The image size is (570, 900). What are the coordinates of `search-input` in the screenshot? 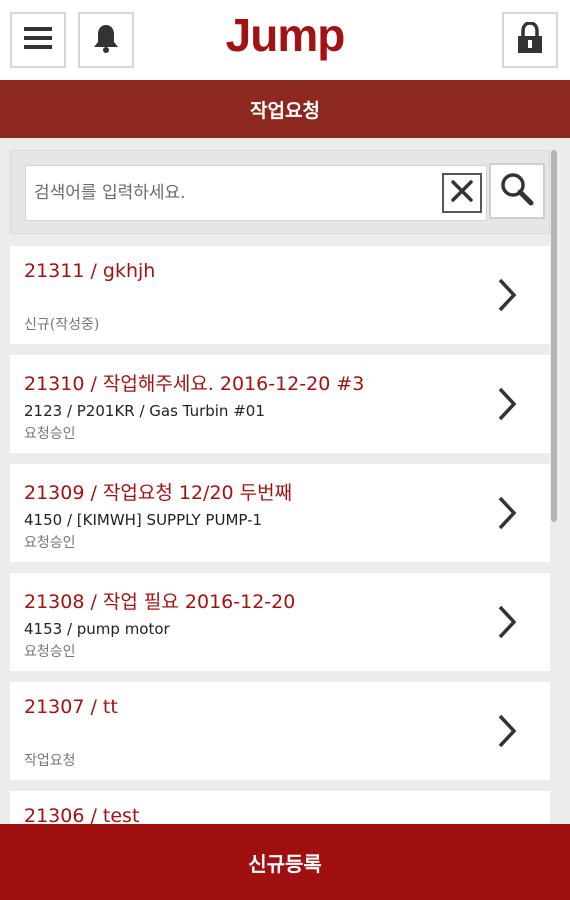 It's located at (229, 193).